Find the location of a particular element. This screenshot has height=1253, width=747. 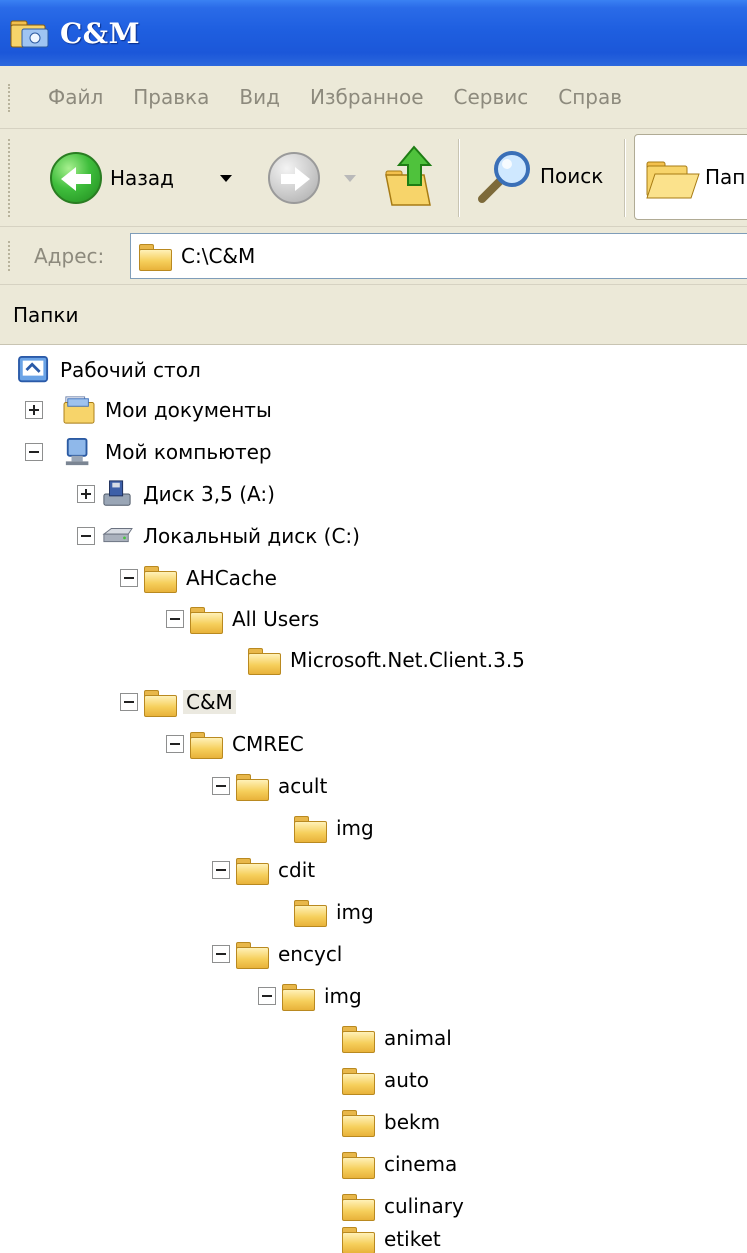

up-folder-icon is located at coordinates (409, 175).